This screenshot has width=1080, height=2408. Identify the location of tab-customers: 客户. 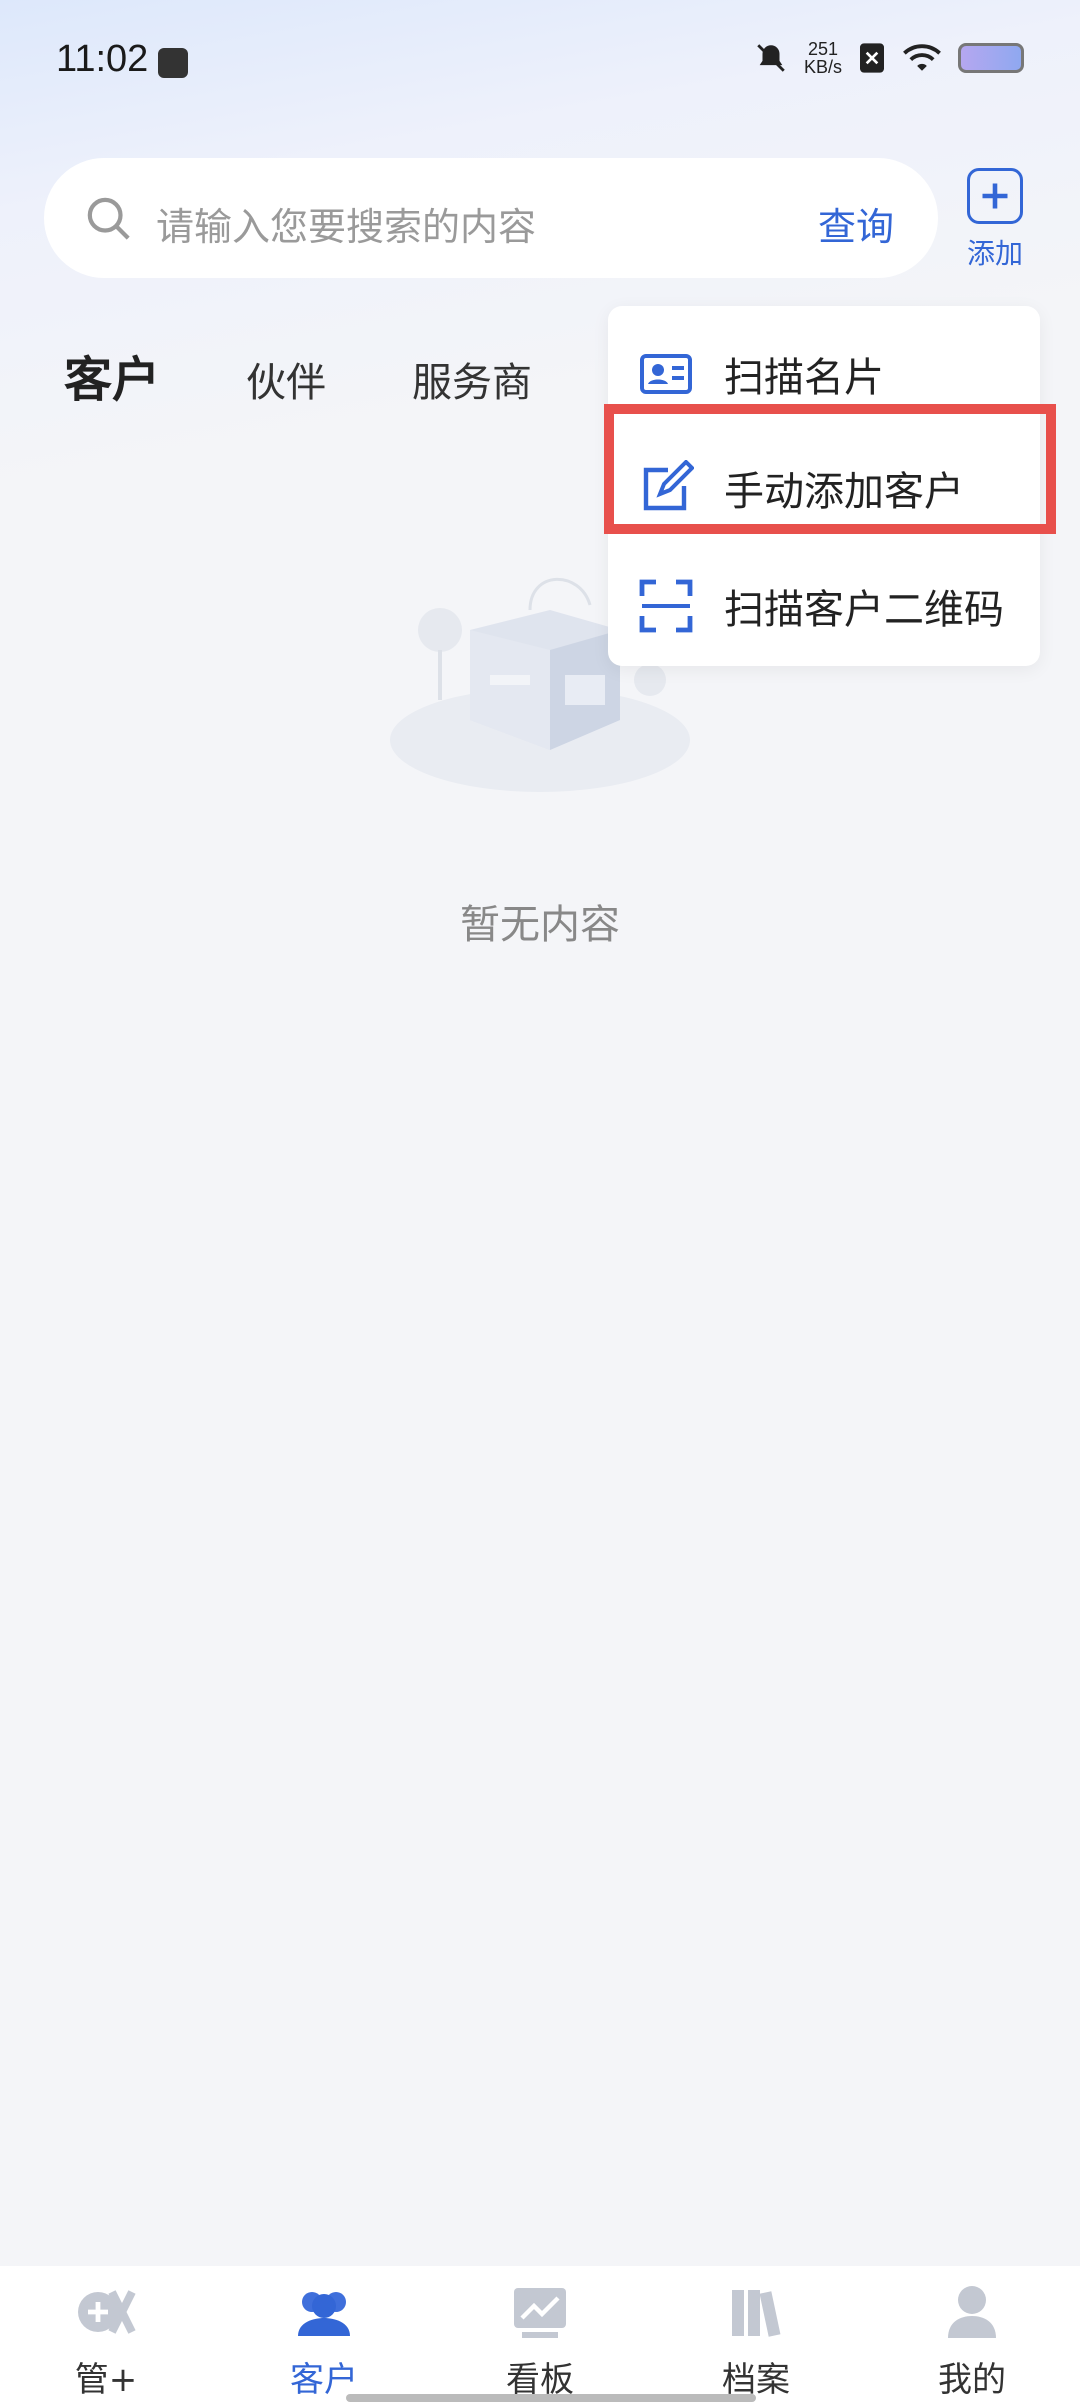
(112, 375).